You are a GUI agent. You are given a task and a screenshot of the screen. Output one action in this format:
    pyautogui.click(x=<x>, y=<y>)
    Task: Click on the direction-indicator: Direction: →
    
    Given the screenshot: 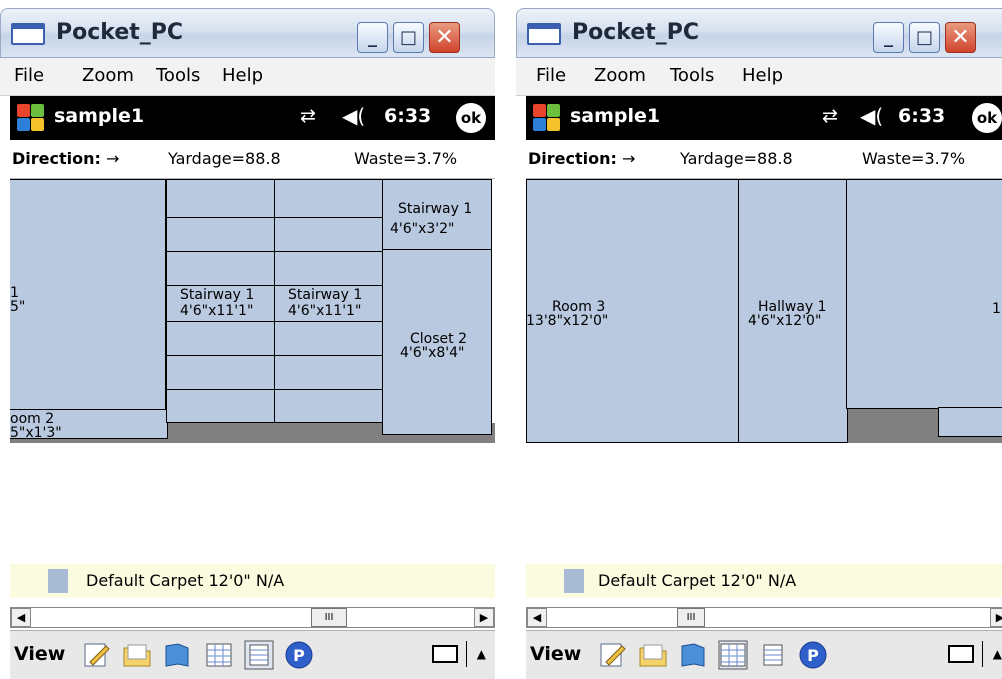 What is the action you would take?
    pyautogui.click(x=581, y=158)
    